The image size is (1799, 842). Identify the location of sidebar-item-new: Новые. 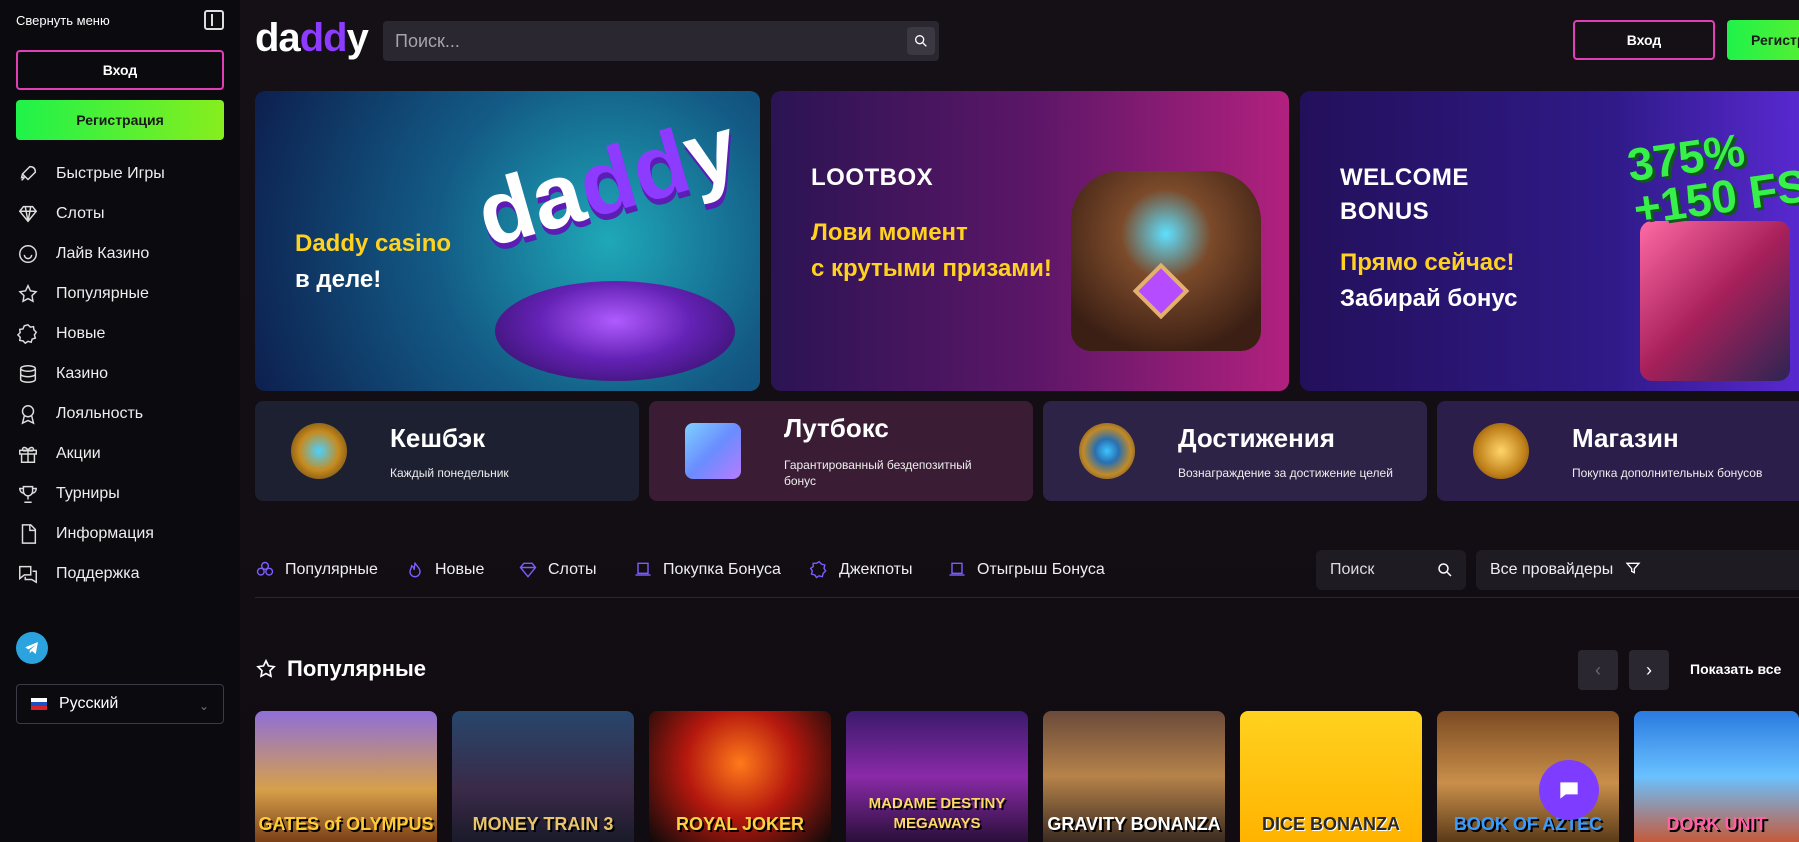
(120, 334).